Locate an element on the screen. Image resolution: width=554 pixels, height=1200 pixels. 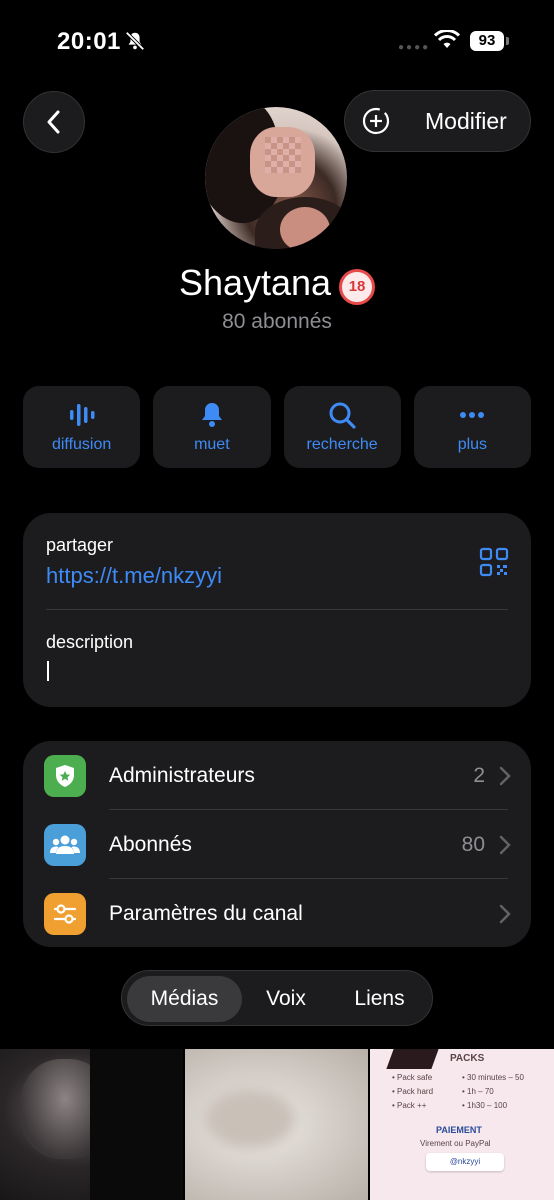
battery-tip is located at coordinates (507, 41).